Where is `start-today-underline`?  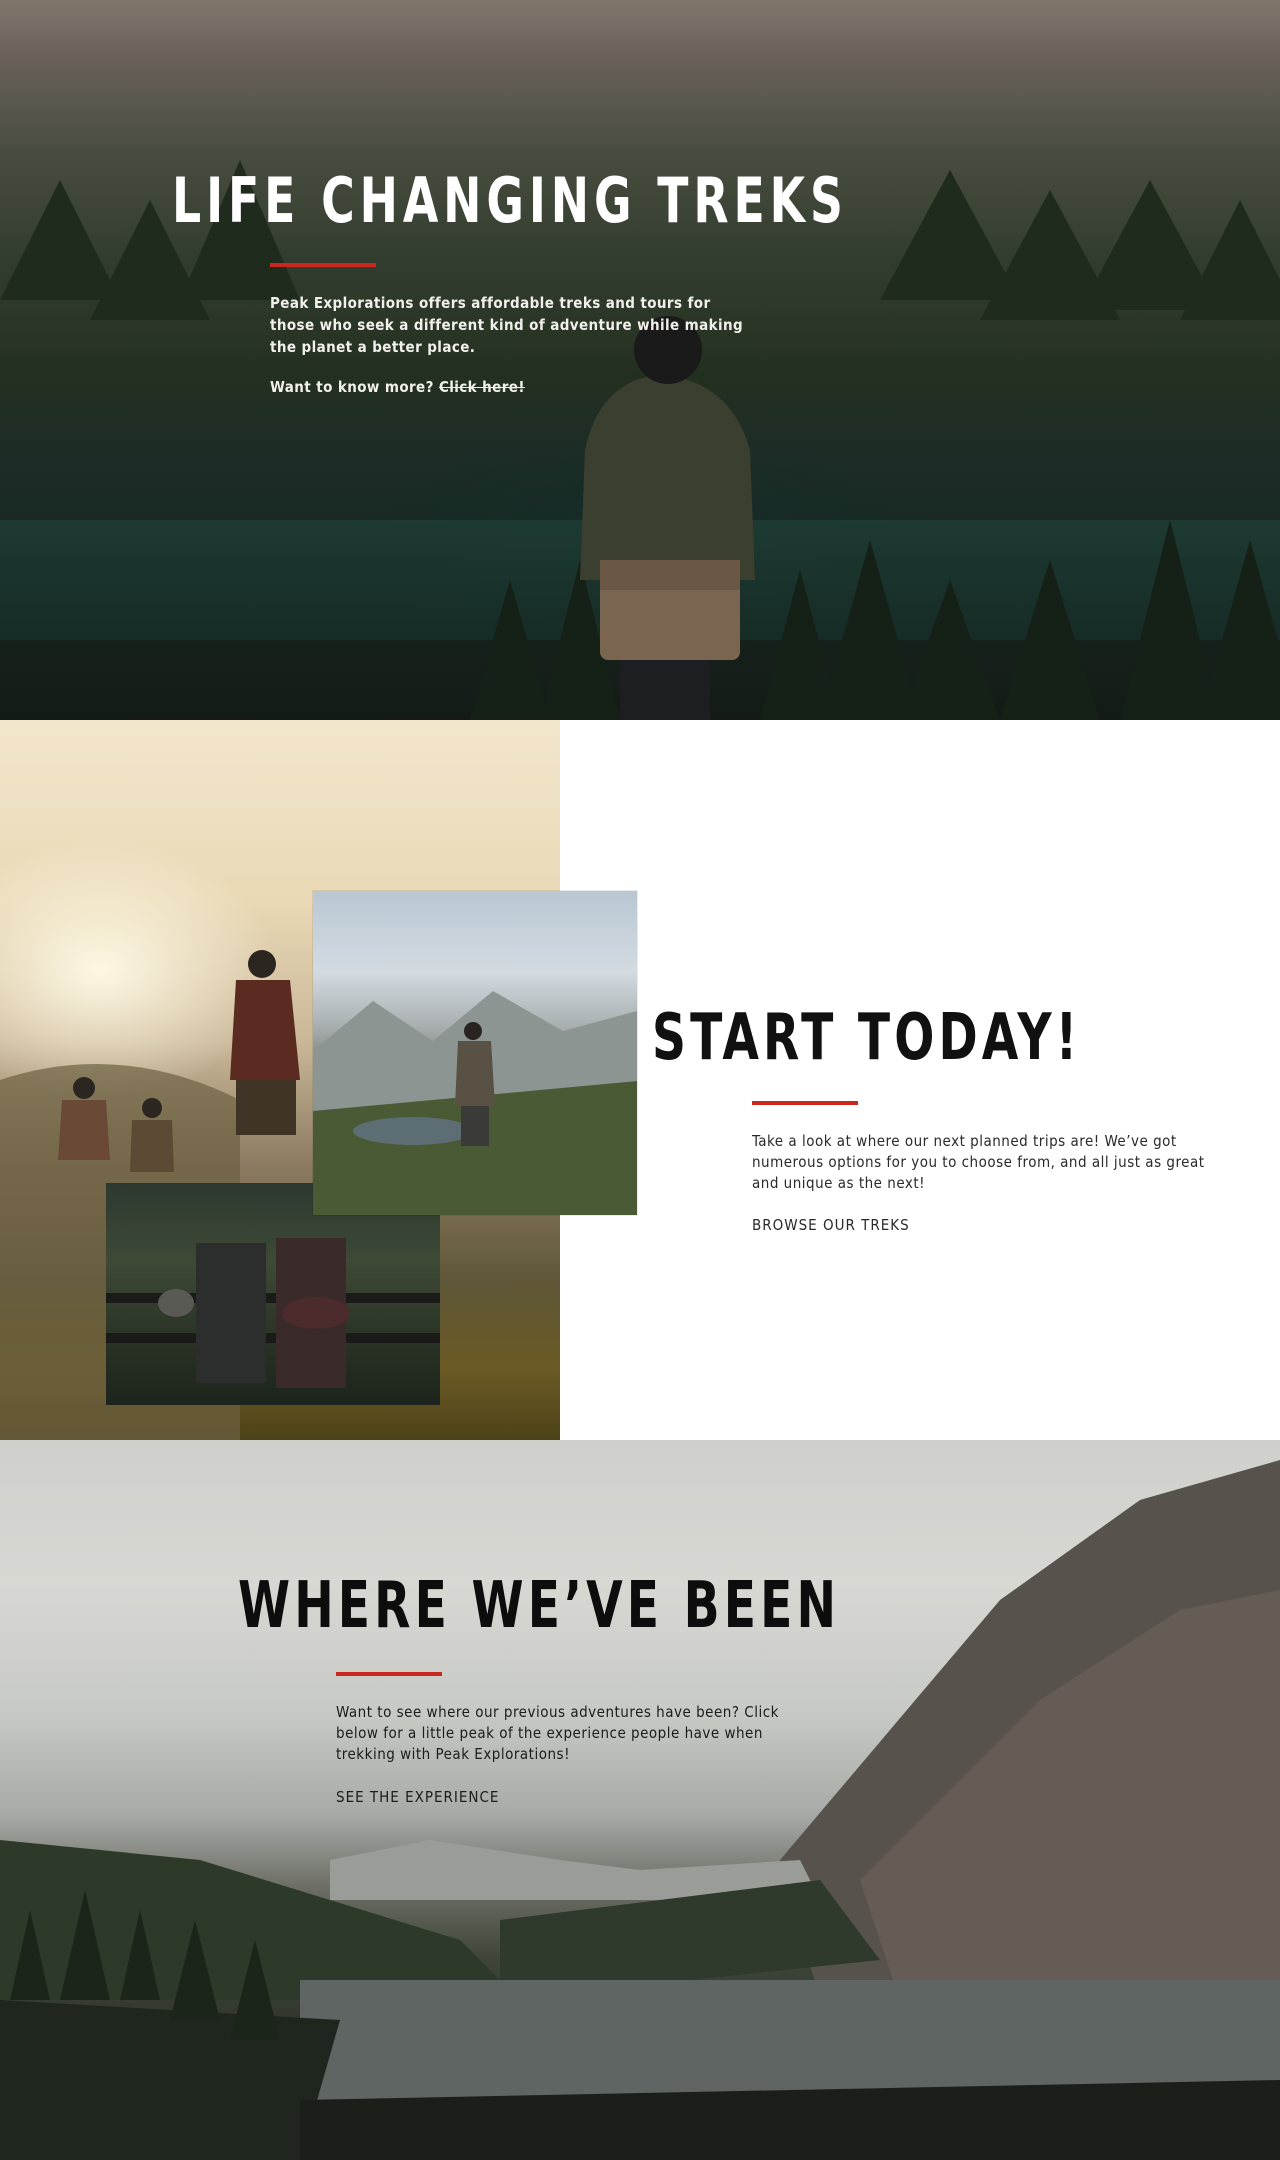
start-today-underline is located at coordinates (805, 1103).